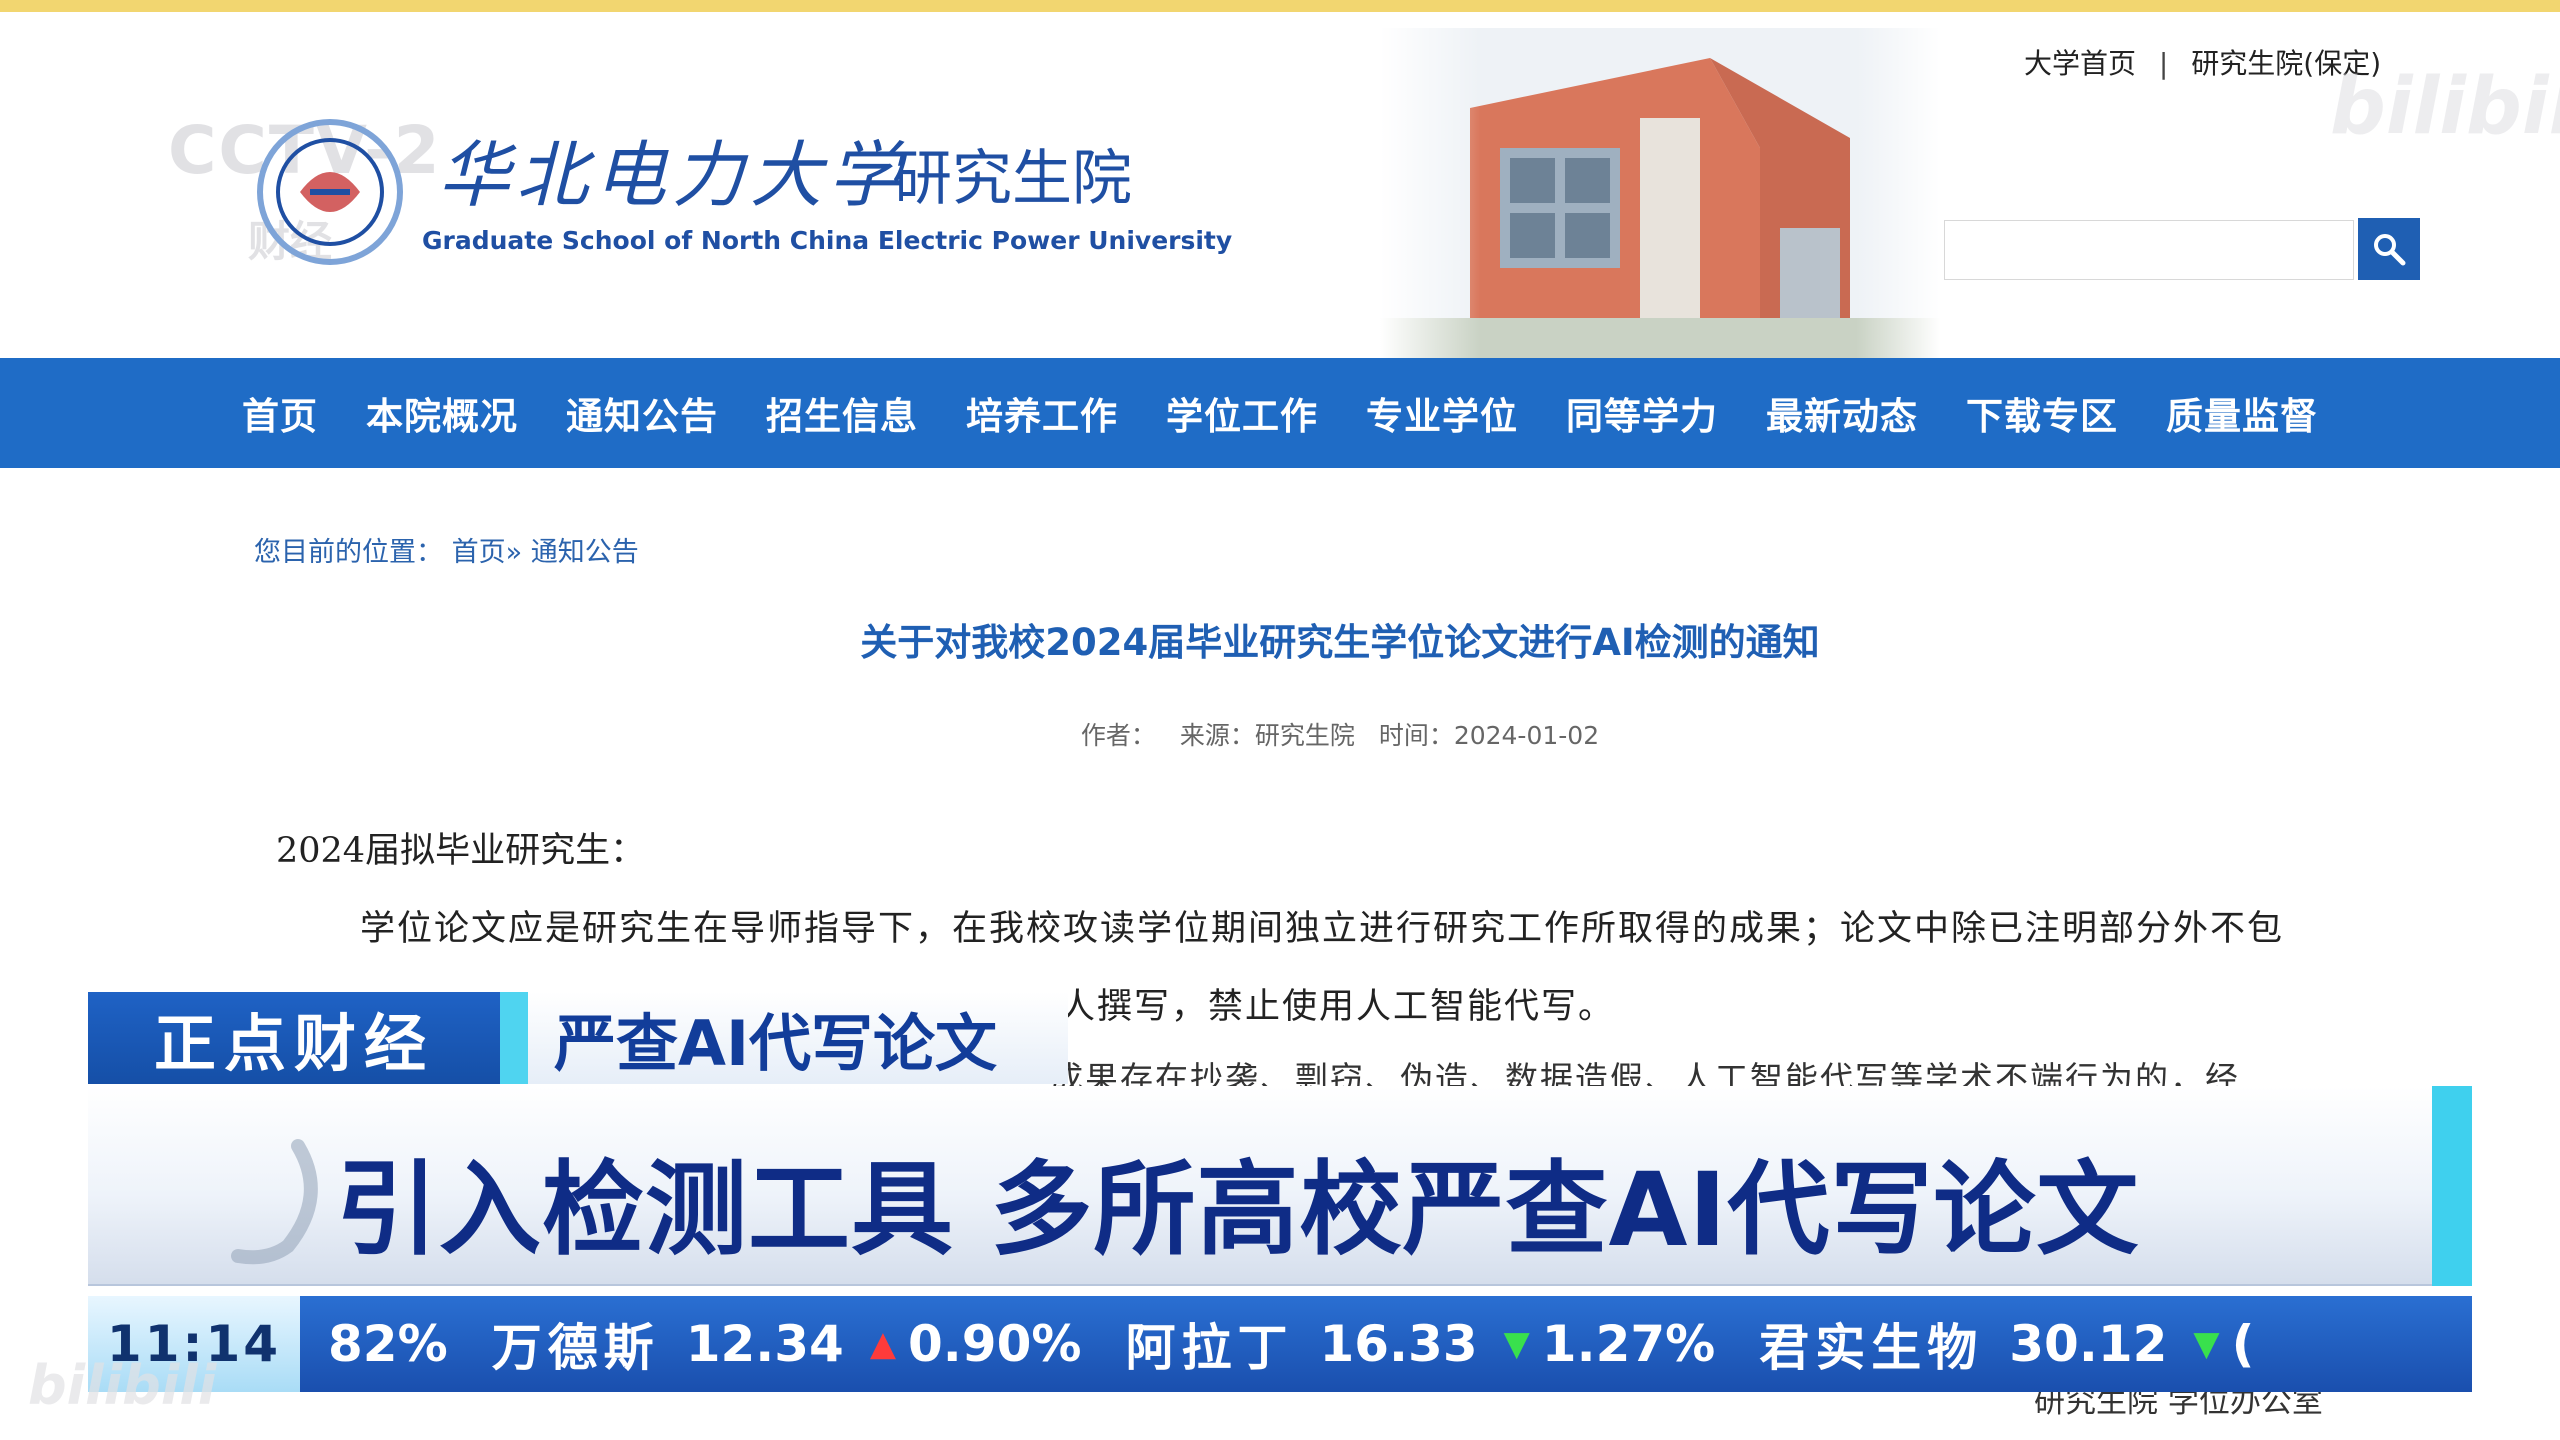 The height and width of the screenshot is (1440, 2560). I want to click on article-meta: 作者： 来源：研究生院 时间：2024-01-02, so click(1280, 734).